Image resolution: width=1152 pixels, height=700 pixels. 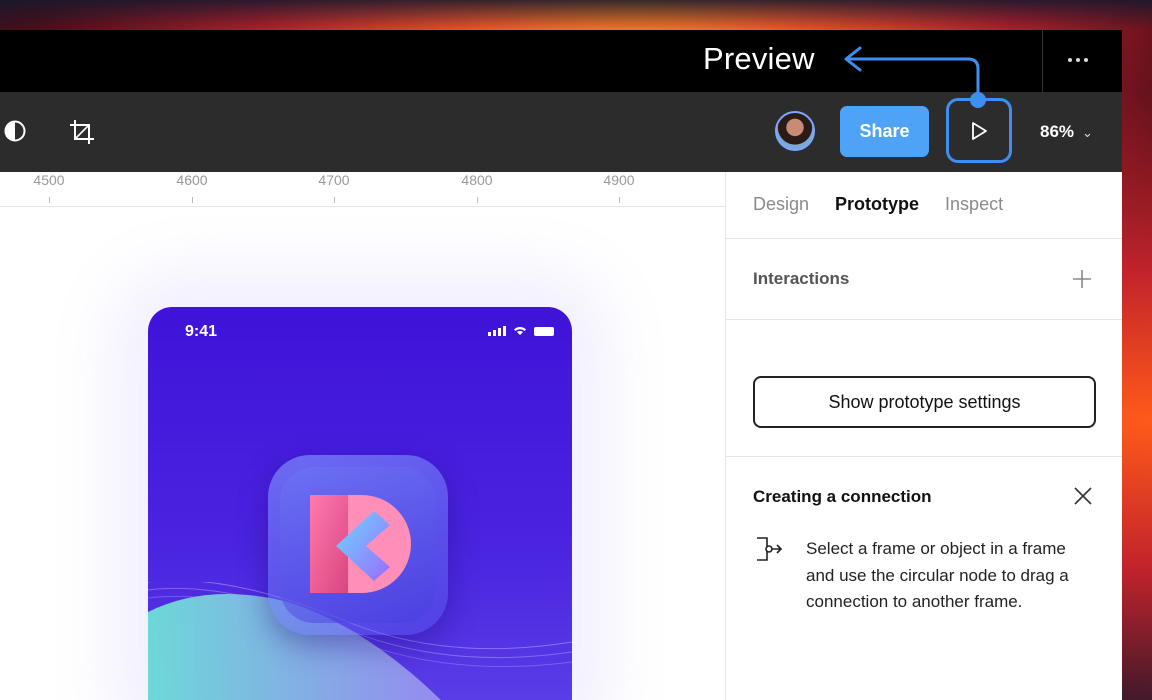 I want to click on ruler-tick: 4600, so click(x=192, y=187).